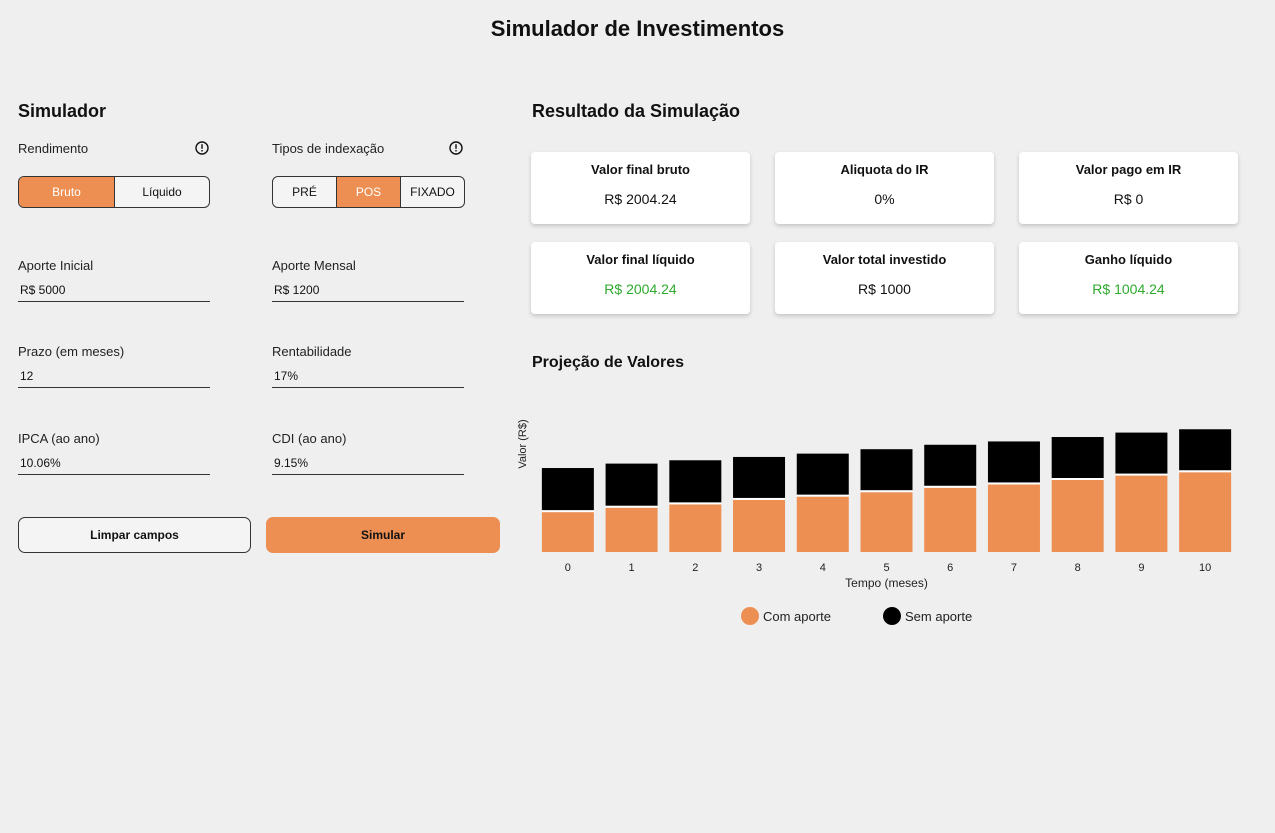  I want to click on cdi-label: CDI (ao ano), so click(309, 438).